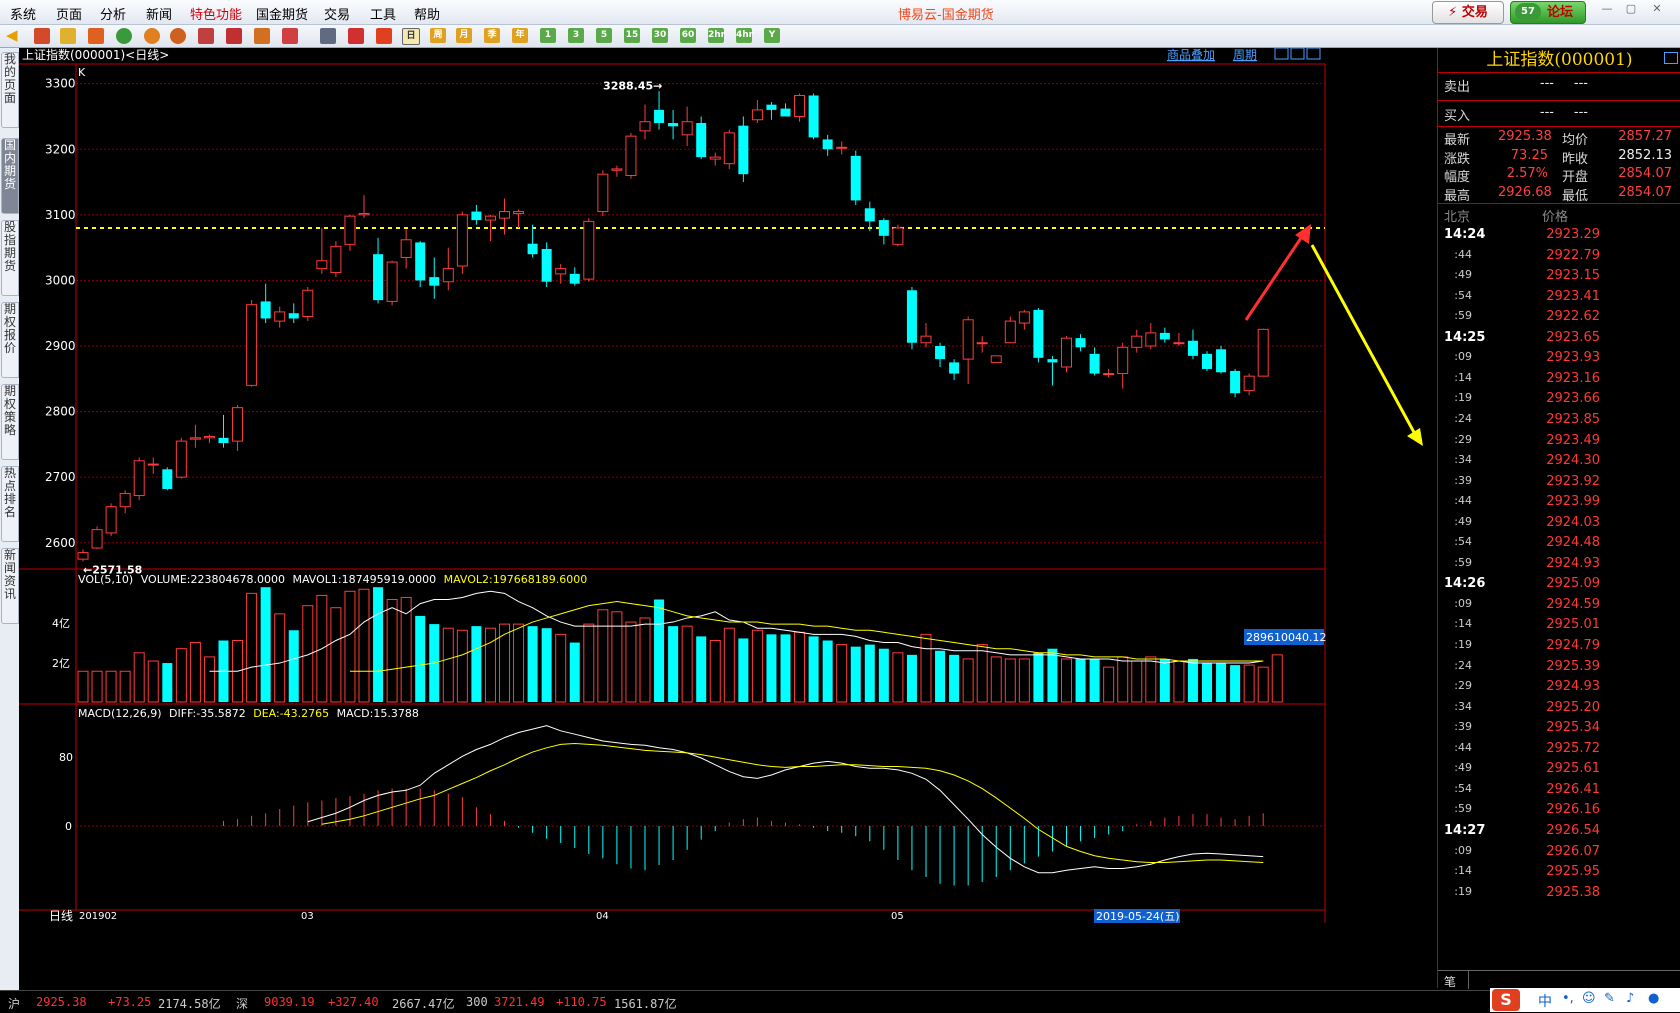  Describe the element at coordinates (772, 35) in the screenshot. I see `period-custom-button: Y` at that location.